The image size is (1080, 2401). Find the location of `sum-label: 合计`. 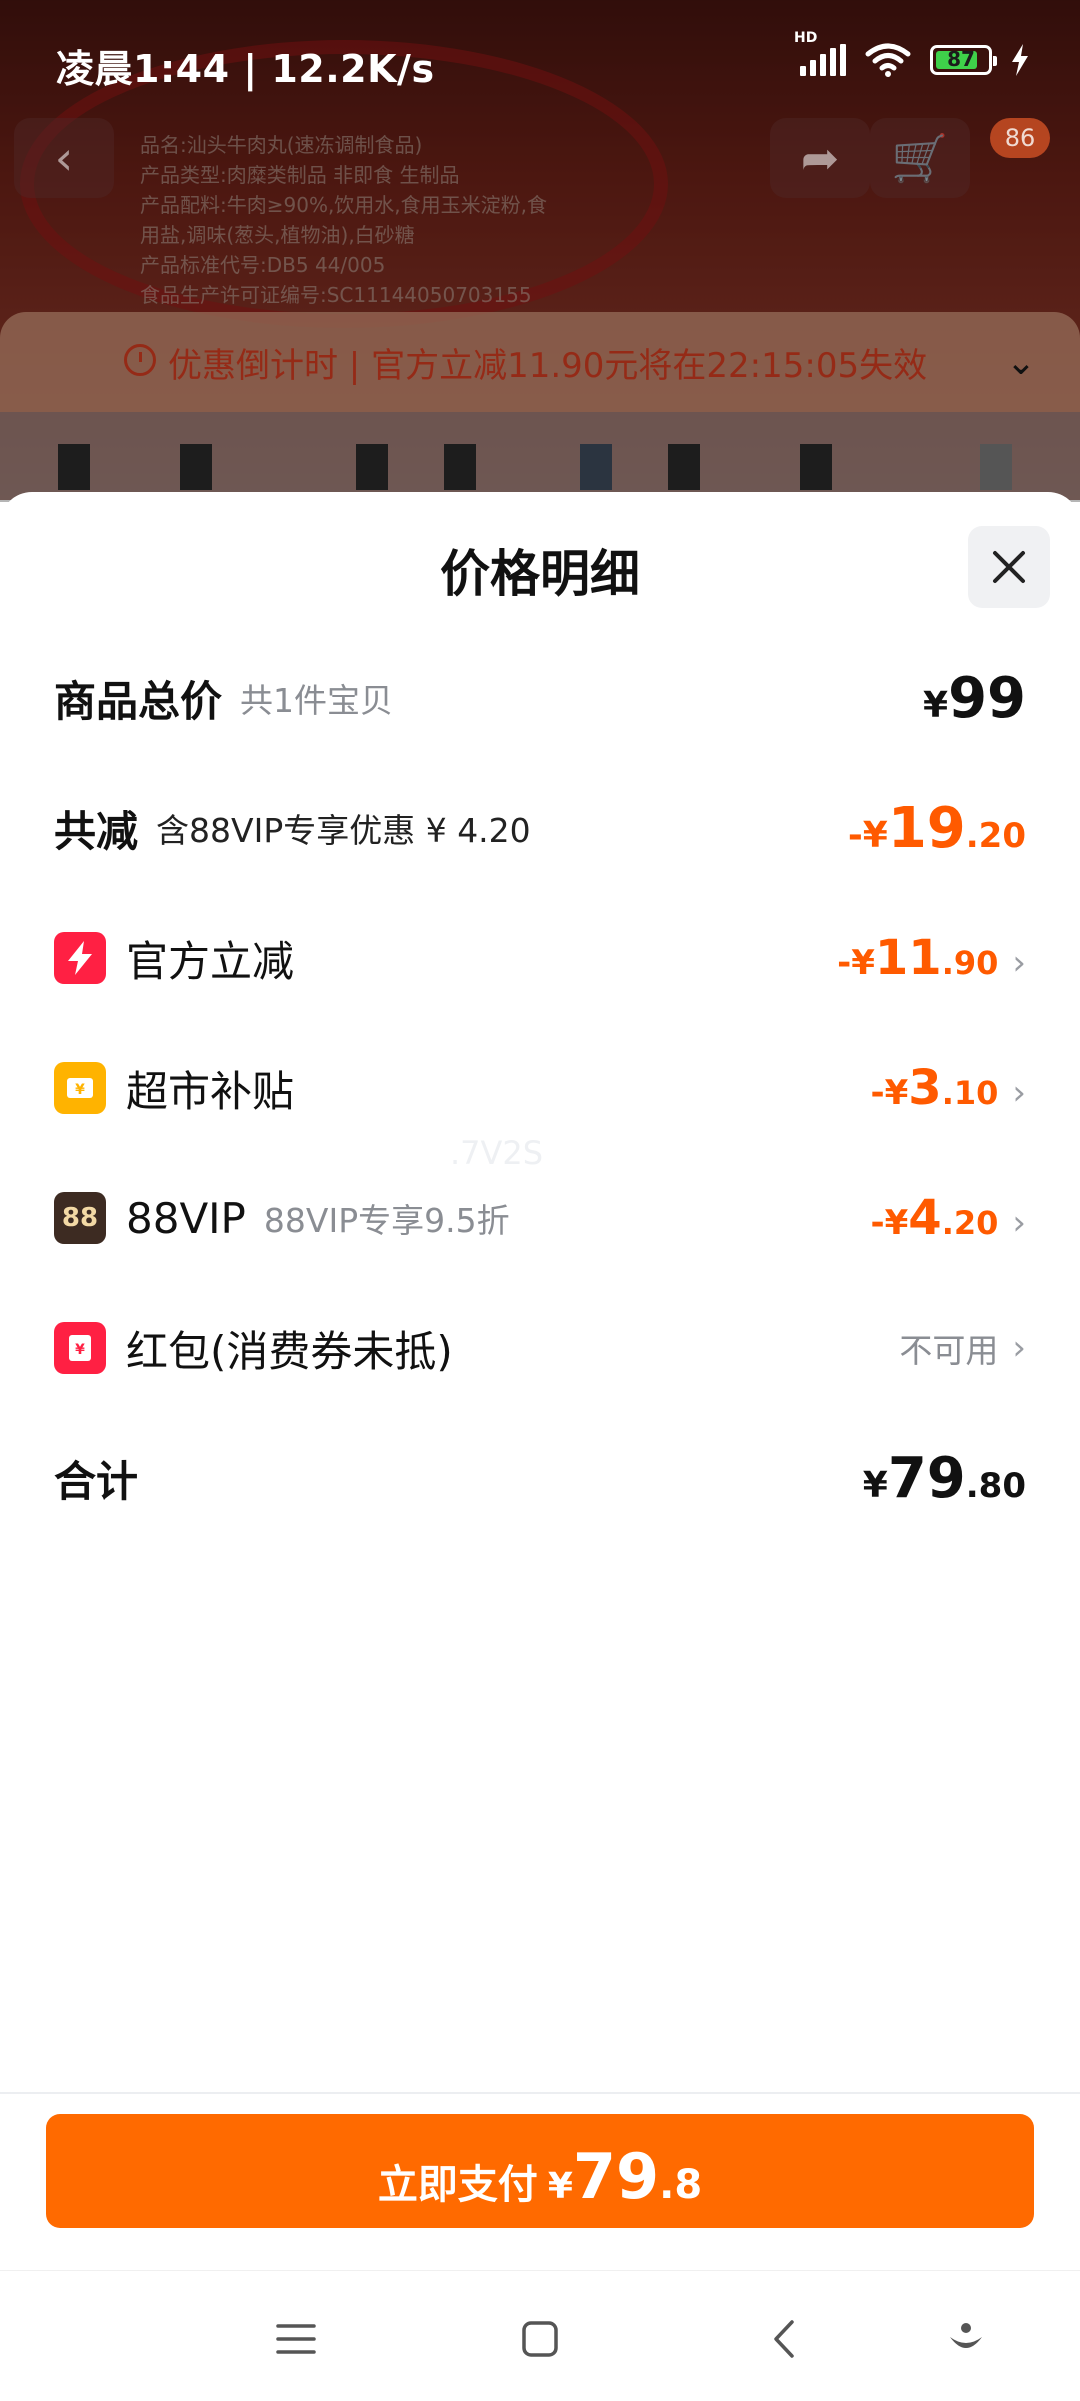

sum-label: 合计 is located at coordinates (96, 1481).